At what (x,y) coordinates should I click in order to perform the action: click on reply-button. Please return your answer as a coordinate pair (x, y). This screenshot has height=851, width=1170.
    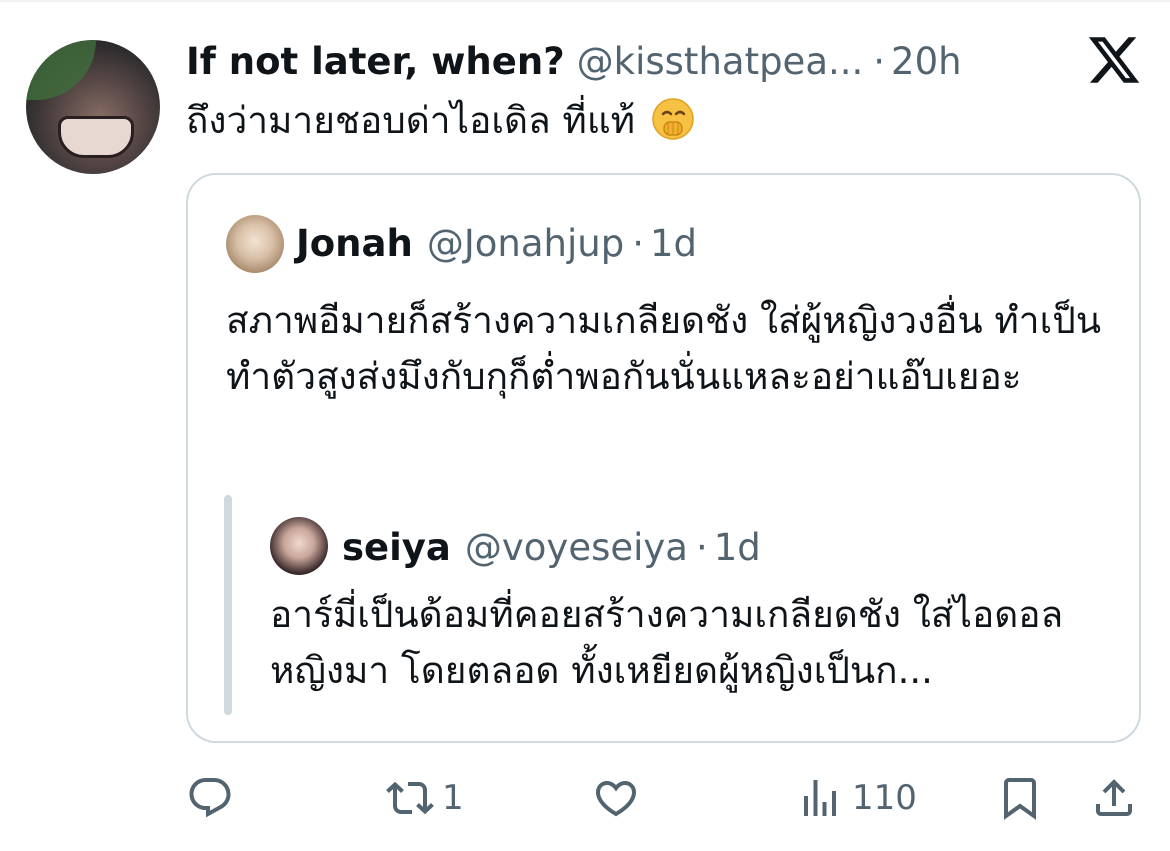
    Looking at the image, I should click on (210, 798).